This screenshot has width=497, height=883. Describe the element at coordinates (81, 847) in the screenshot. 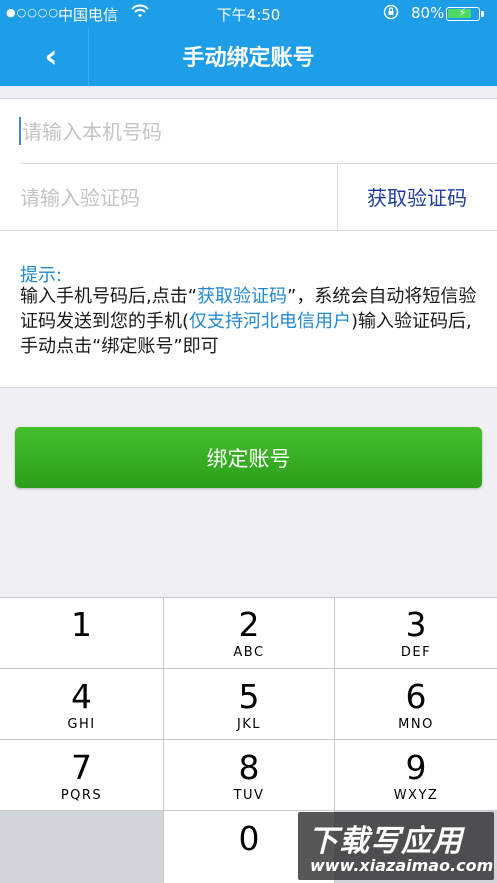

I see `keypad-blank-key` at that location.